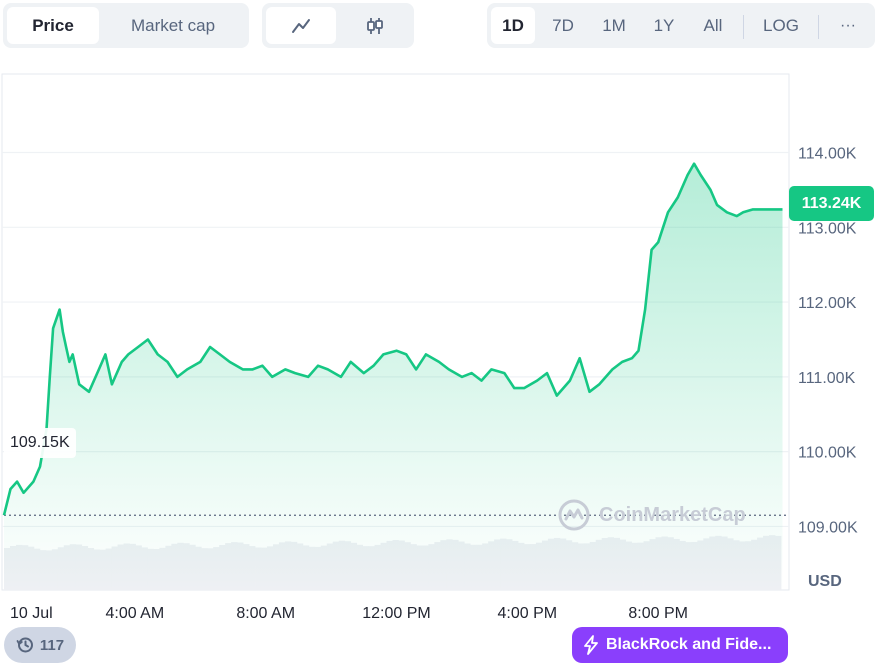  What do you see at coordinates (563, 25) in the screenshot?
I see `range-7d: 7D` at bounding box center [563, 25].